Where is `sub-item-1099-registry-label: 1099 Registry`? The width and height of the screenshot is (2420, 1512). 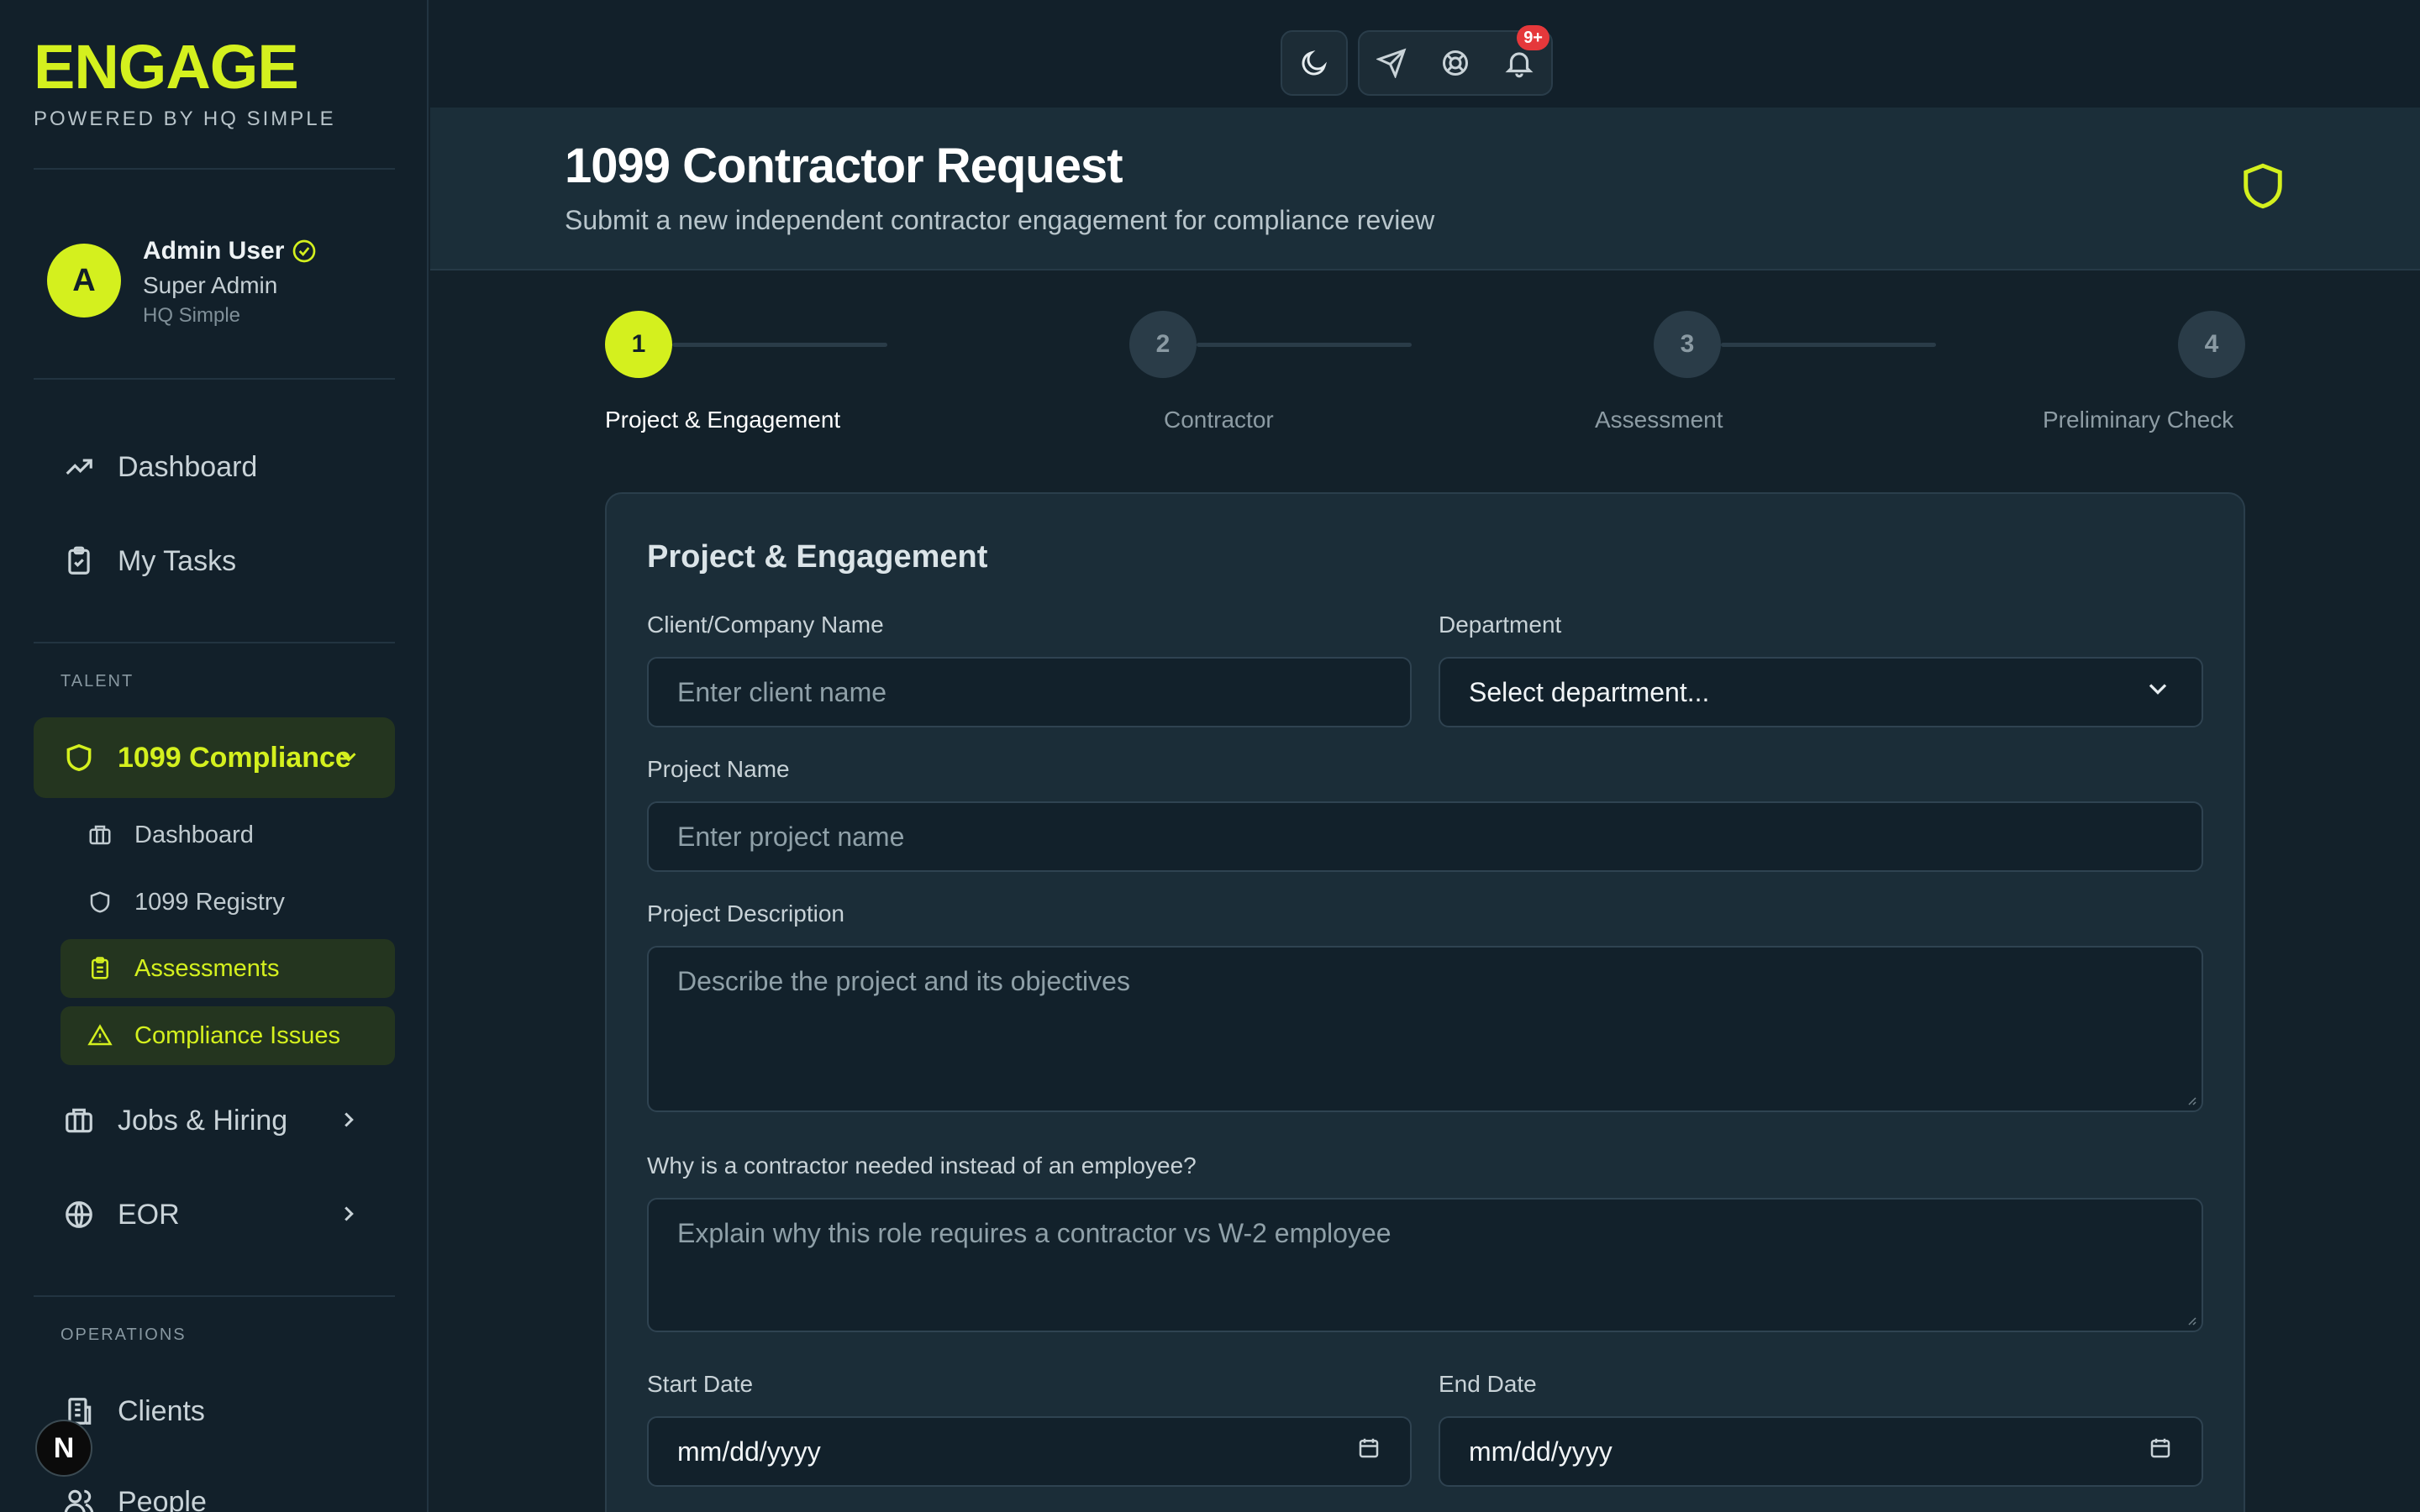
sub-item-1099-registry-label: 1099 Registry is located at coordinates (210, 902).